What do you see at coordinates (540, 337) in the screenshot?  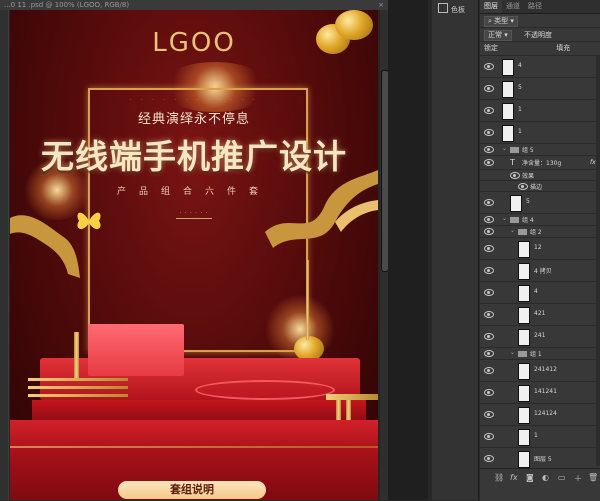 I see `layer-row: 241` at bounding box center [540, 337].